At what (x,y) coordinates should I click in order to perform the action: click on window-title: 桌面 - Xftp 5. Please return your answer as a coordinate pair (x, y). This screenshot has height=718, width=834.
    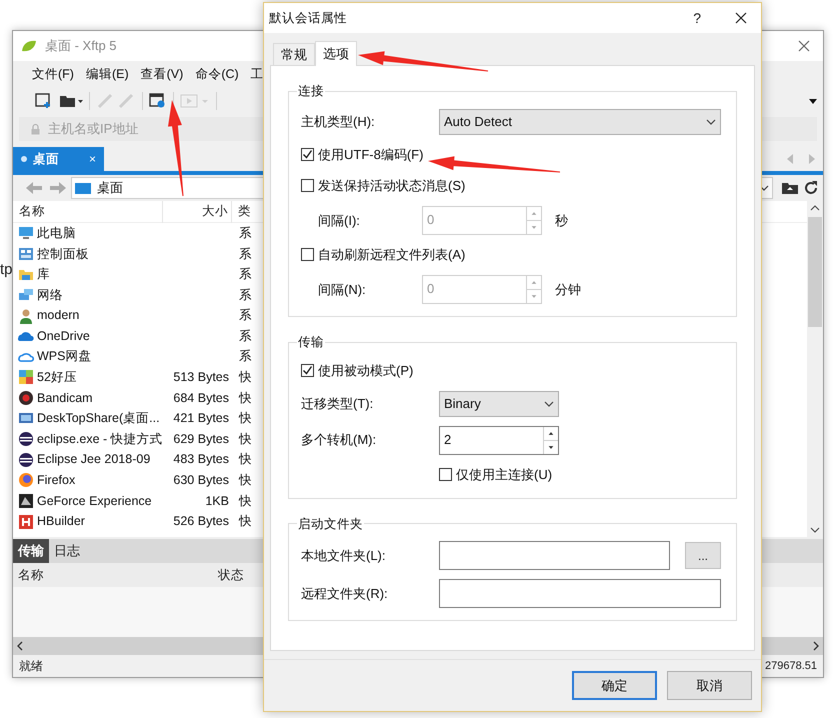
    Looking at the image, I should click on (81, 46).